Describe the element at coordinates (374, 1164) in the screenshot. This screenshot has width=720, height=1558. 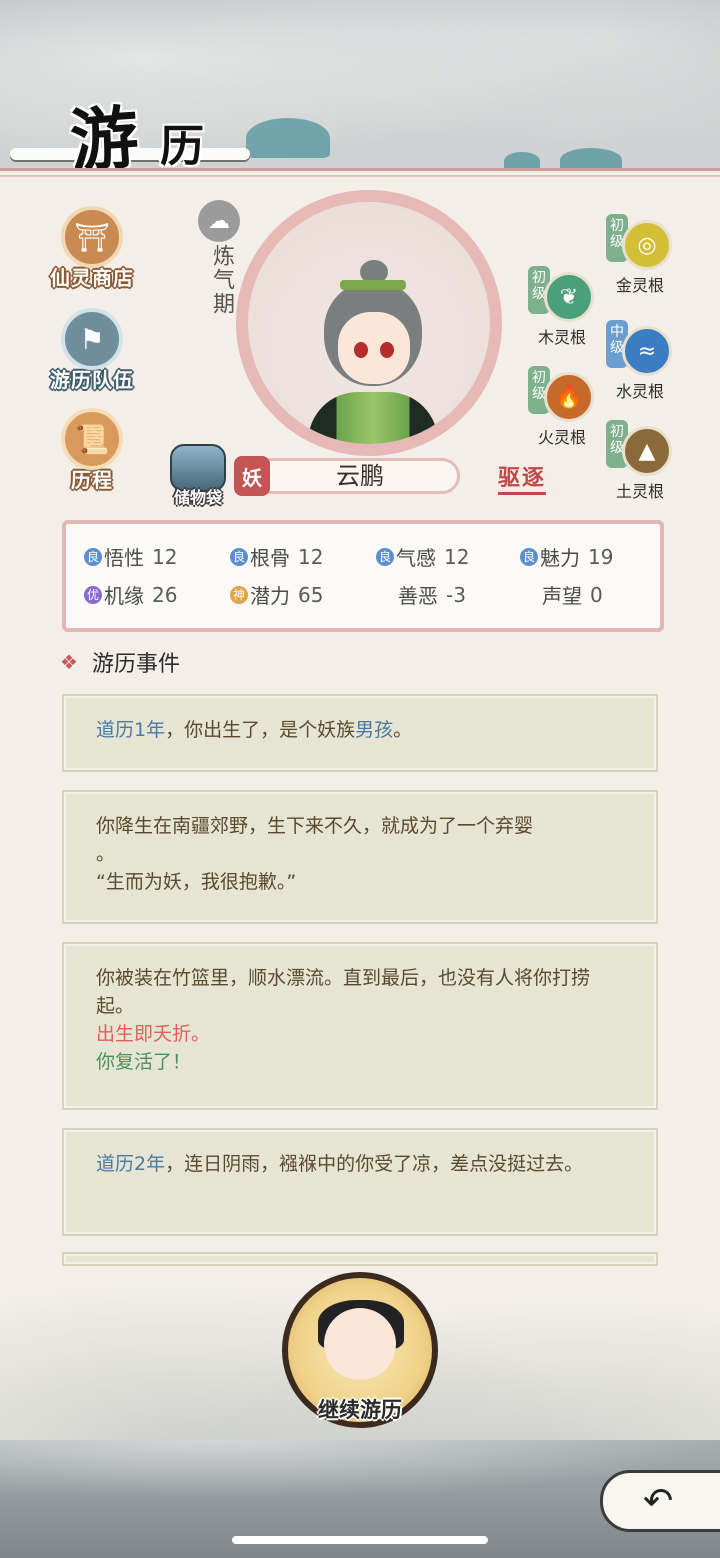
I see `event-text: ，连日阴雨，襁褓中的你受了凉，差点没挺过去。` at that location.